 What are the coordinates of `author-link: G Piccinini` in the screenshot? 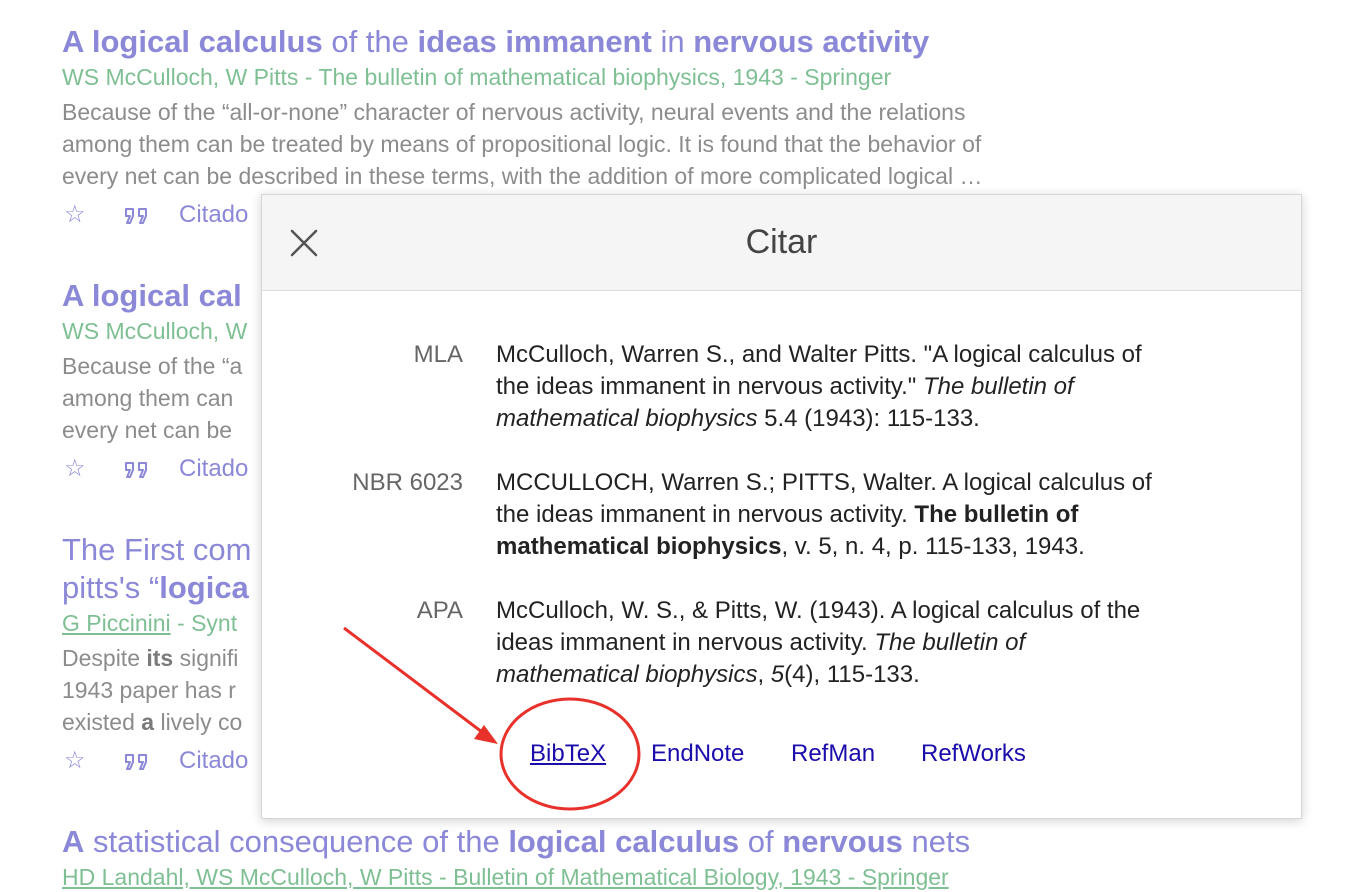 It's located at (116, 623).